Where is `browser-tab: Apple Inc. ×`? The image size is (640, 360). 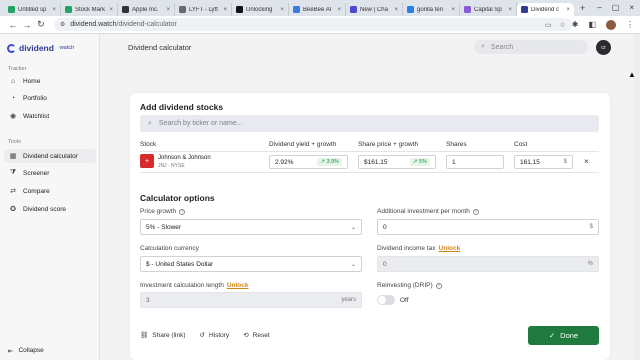
browser-tab: Apple Inc. × is located at coordinates (146, 9).